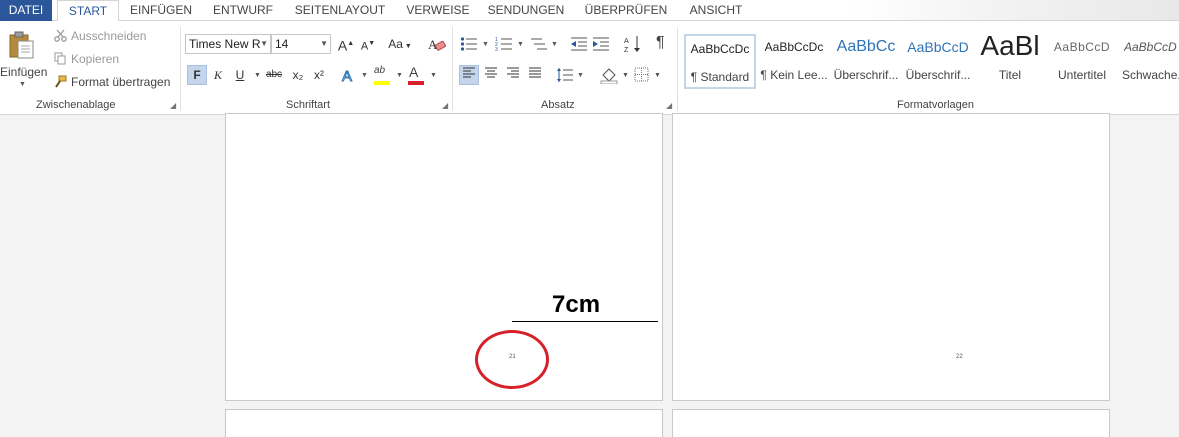 The height and width of the screenshot is (437, 1179). Describe the element at coordinates (512, 359) in the screenshot. I see `annotation-circle` at that location.